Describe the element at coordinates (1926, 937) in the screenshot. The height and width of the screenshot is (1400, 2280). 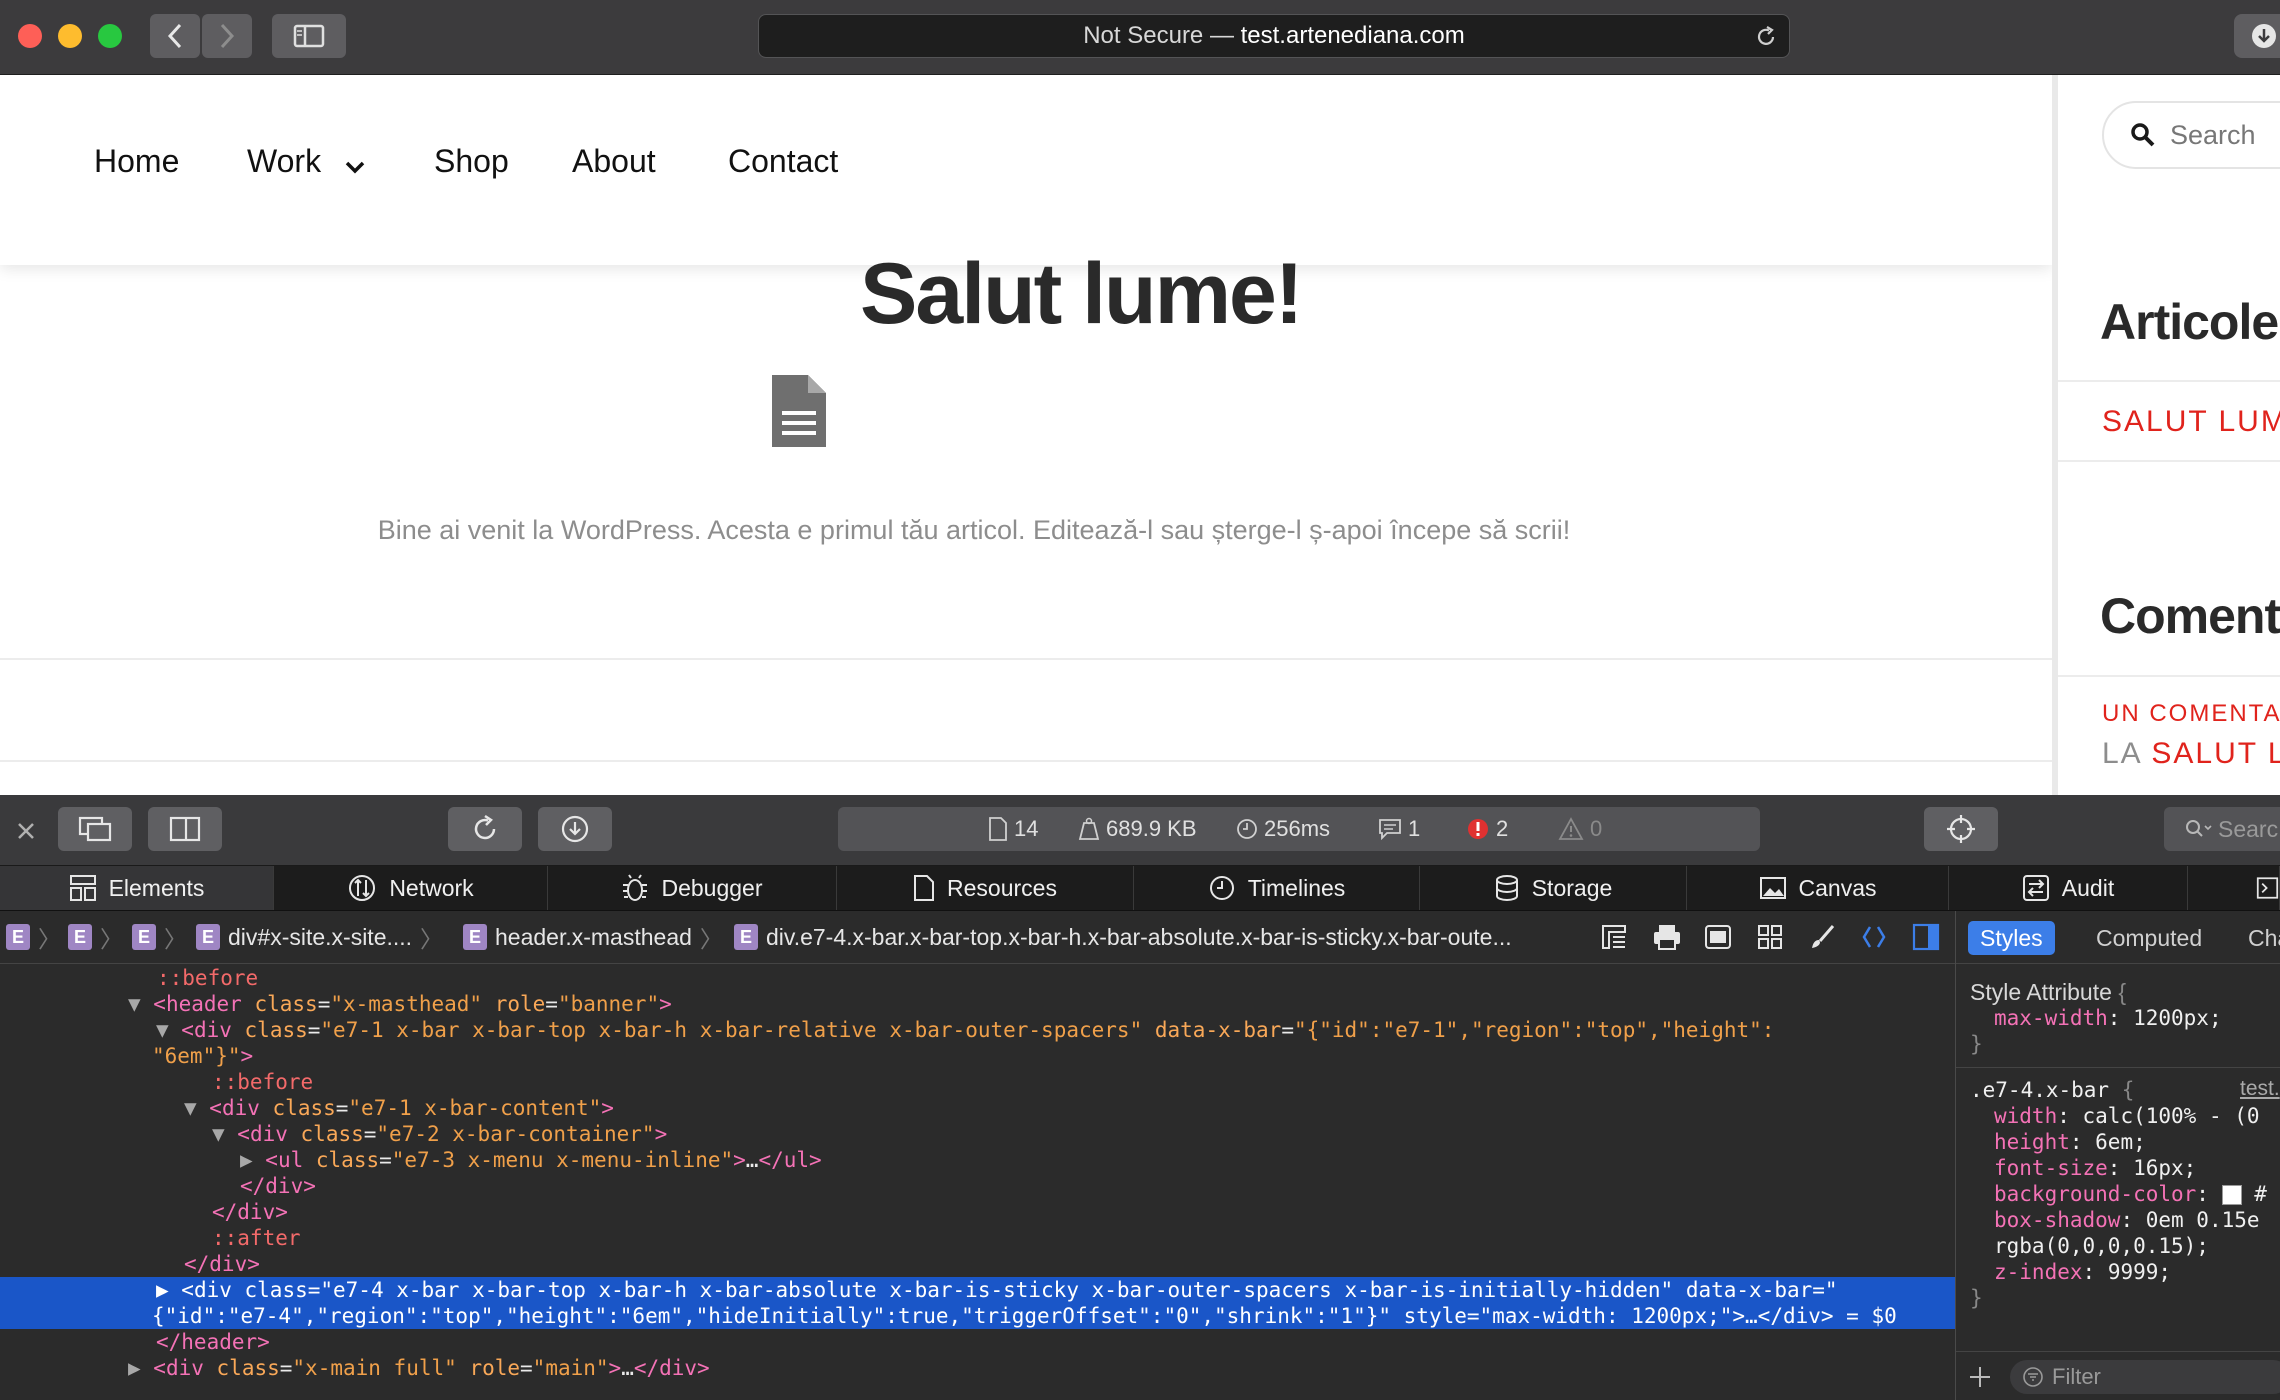
I see `details-sidebar-icon` at that location.